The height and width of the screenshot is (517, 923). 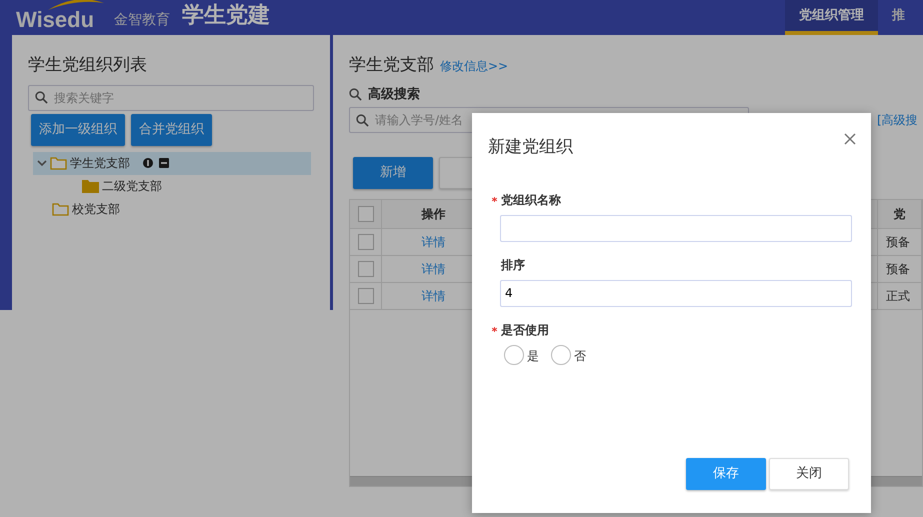 What do you see at coordinates (142, 20) in the screenshot?
I see `logo-subtitle: 金智教育` at bounding box center [142, 20].